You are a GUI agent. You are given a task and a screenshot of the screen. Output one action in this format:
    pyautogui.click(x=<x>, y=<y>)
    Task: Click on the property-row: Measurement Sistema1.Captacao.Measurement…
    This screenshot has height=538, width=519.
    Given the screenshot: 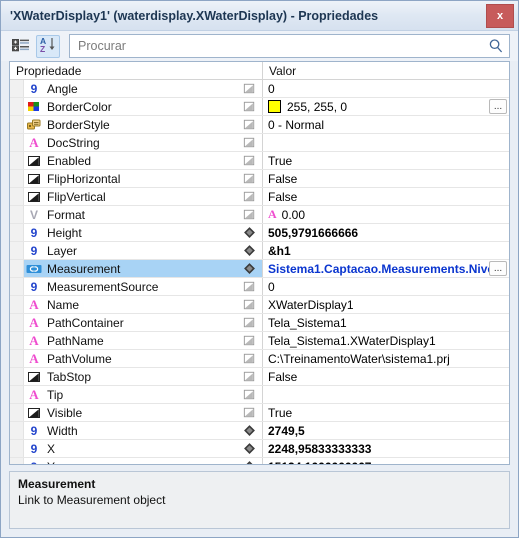 What is the action you would take?
    pyautogui.click(x=259, y=269)
    